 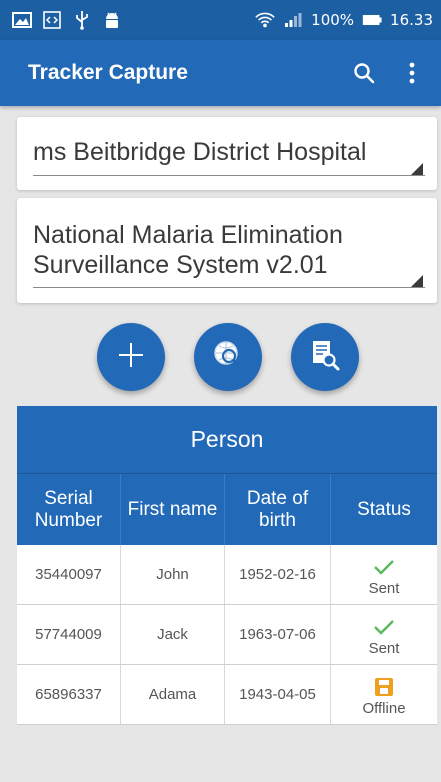 What do you see at coordinates (265, 20) in the screenshot?
I see `wifi-icon` at bounding box center [265, 20].